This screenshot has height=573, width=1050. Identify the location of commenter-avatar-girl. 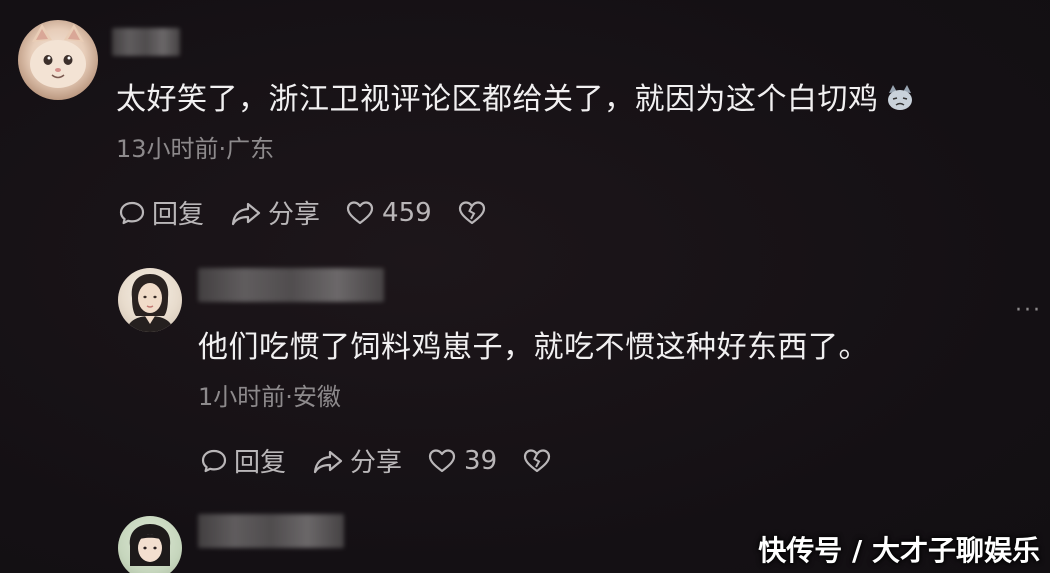
(150, 544).